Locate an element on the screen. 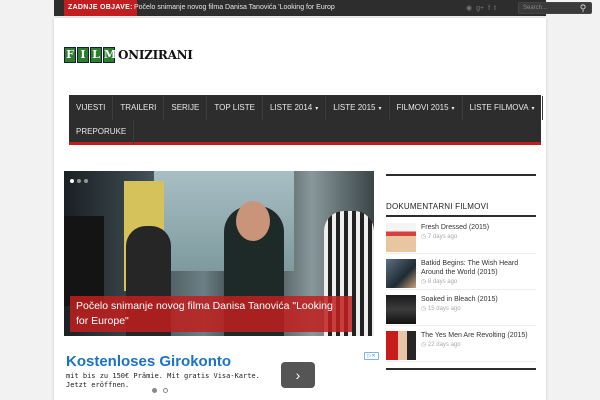  nav-item-label: LISTE 2015 is located at coordinates (354, 107).